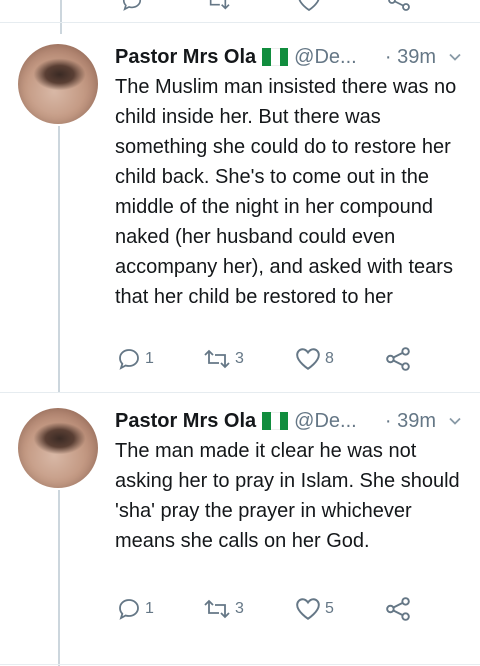 The width and height of the screenshot is (480, 666). What do you see at coordinates (329, 608) in the screenshot?
I see `like-count: 5` at bounding box center [329, 608].